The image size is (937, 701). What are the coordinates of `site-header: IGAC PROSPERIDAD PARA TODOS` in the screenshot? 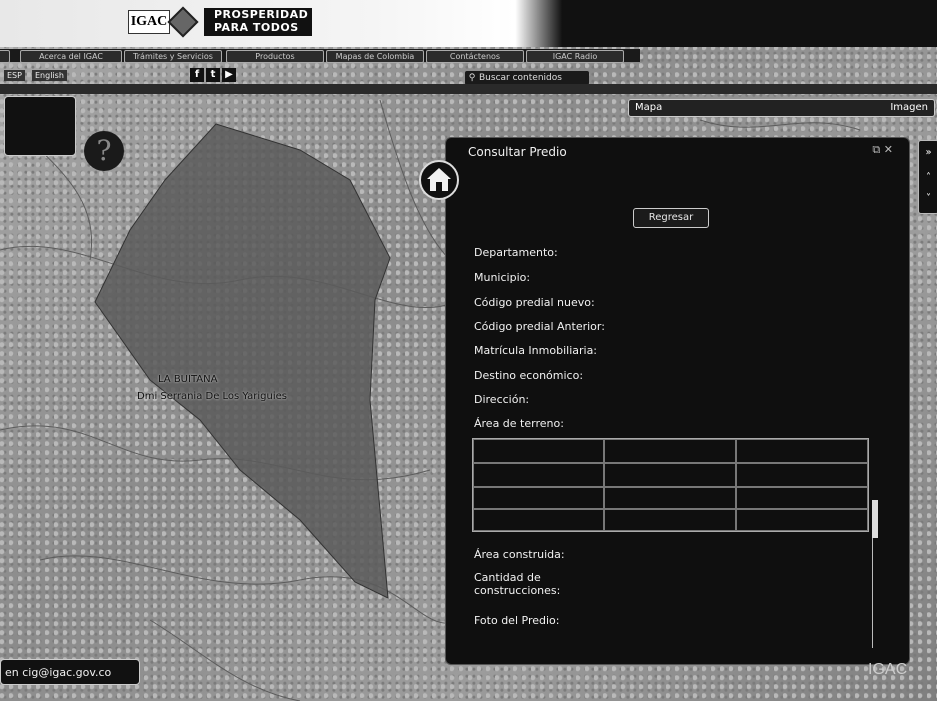 It's located at (468, 23).